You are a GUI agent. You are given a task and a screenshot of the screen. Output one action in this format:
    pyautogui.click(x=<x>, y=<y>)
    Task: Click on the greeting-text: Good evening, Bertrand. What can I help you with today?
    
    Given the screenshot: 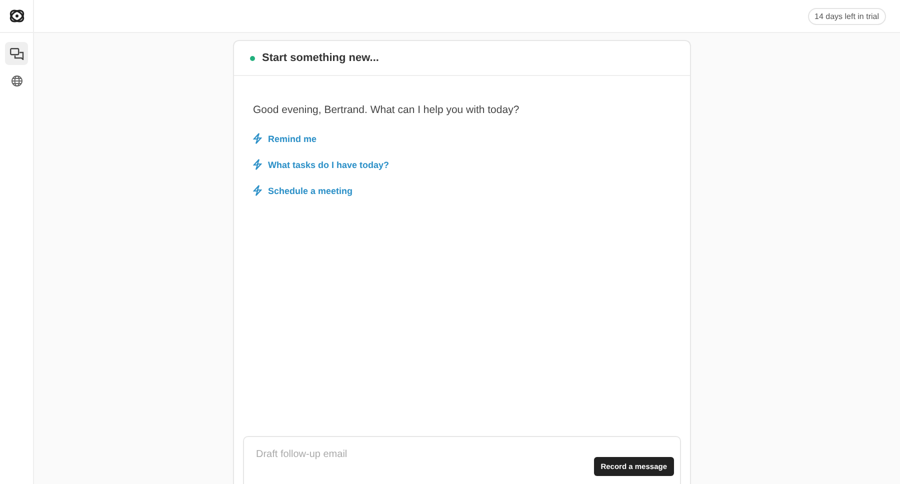 What is the action you would take?
    pyautogui.click(x=386, y=110)
    